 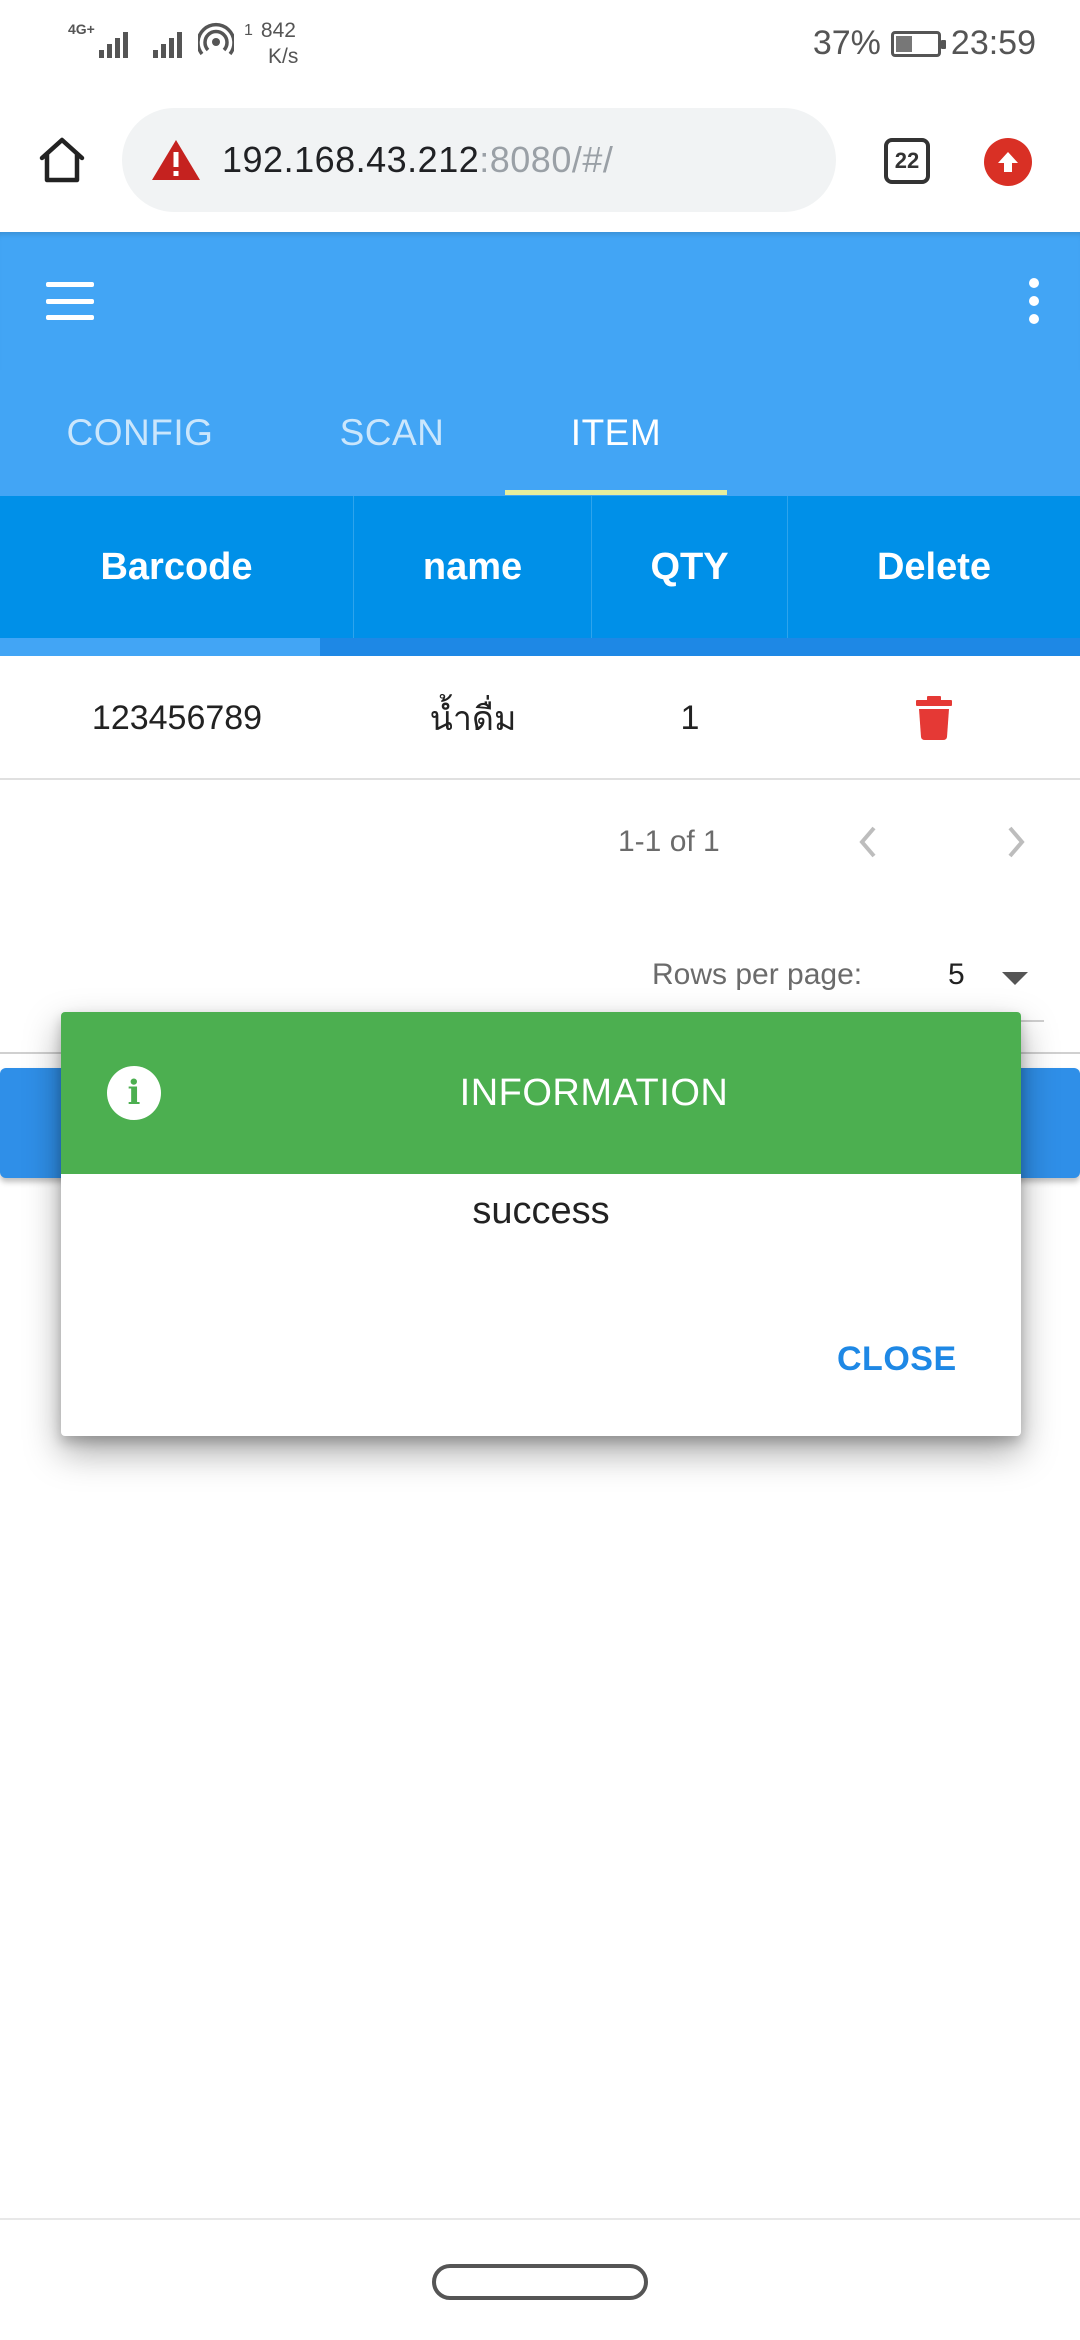 I want to click on column-header-name: name, so click(x=473, y=567).